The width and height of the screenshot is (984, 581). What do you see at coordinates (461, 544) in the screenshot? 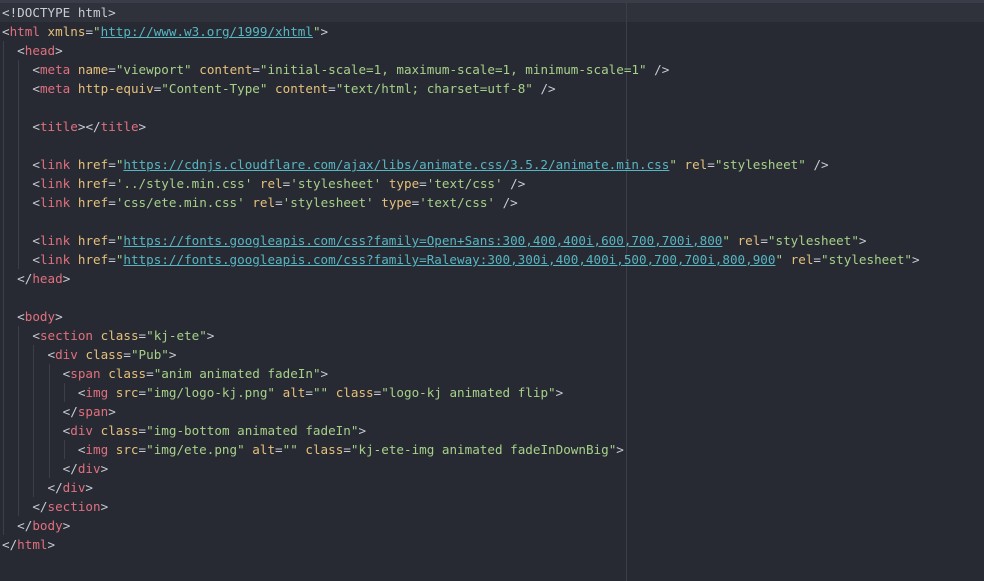
I see `code-line: </html>` at bounding box center [461, 544].